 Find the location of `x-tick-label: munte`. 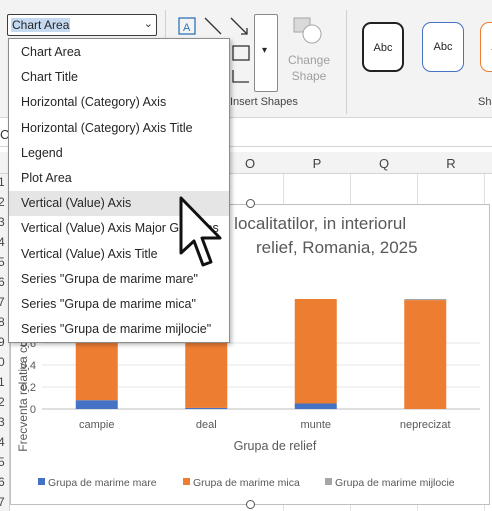

x-tick-label: munte is located at coordinates (315, 425).